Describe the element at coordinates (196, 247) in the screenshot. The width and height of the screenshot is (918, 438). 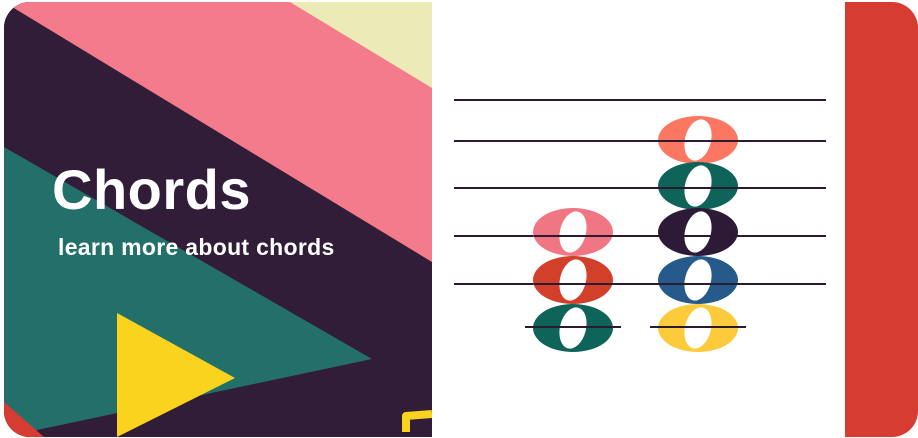
I see `card-subtitle: learn more about chords` at that location.